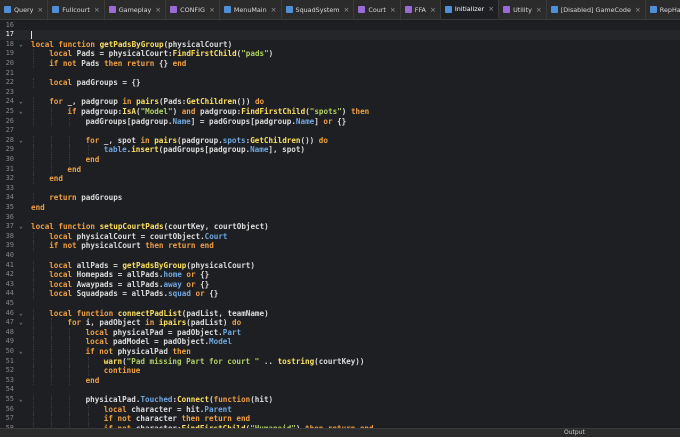 Image resolution: width=680 pixels, height=437 pixels. Describe the element at coordinates (340, 35) in the screenshot. I see `code-line: 17` at that location.